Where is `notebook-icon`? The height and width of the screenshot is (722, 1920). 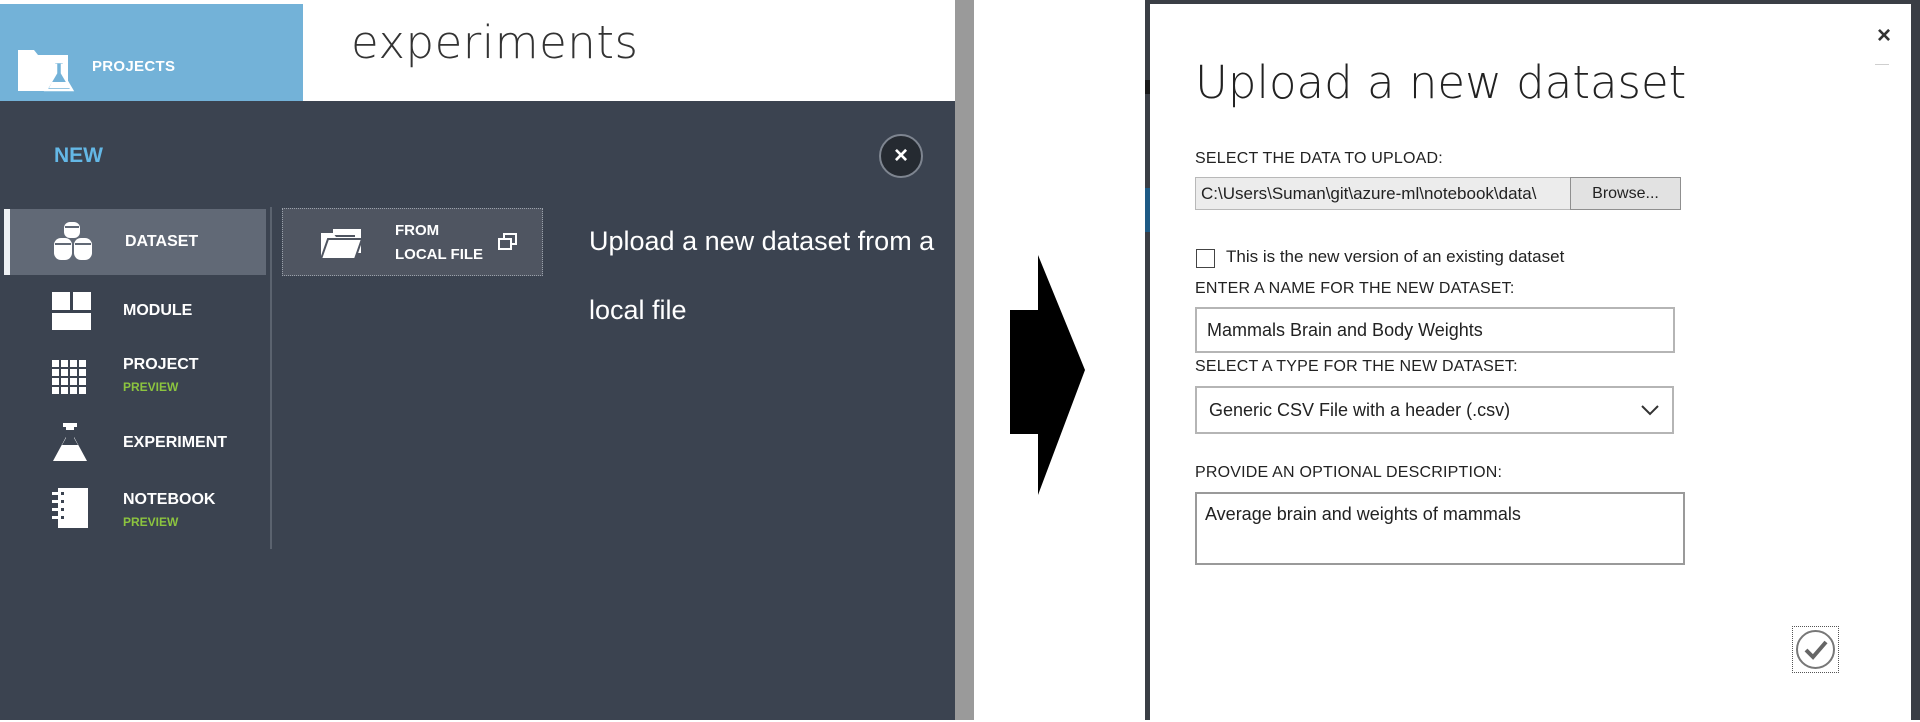 notebook-icon is located at coordinates (70, 508).